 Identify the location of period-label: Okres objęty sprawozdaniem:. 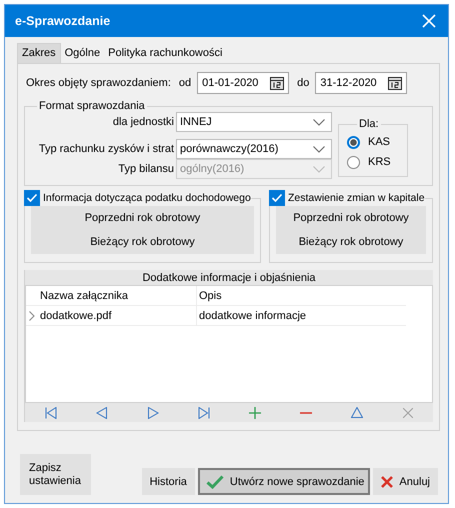
(98, 83).